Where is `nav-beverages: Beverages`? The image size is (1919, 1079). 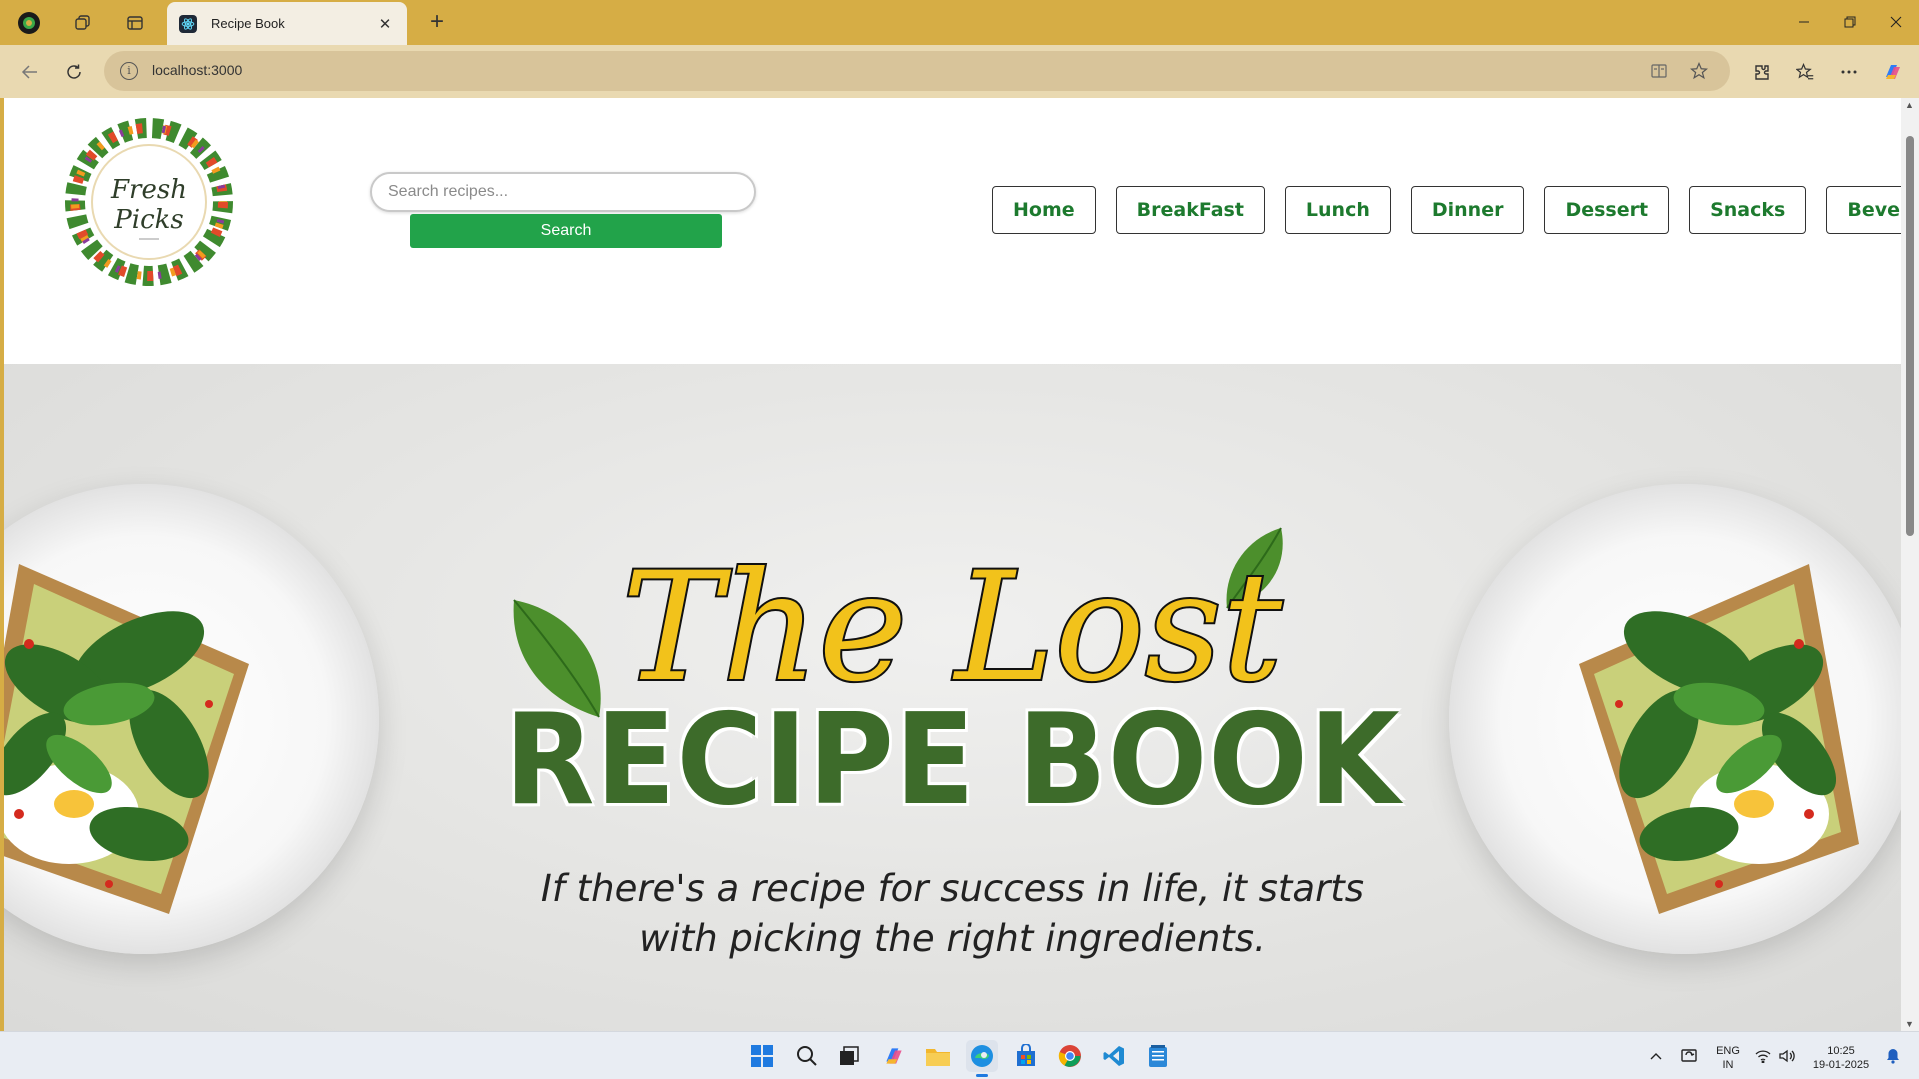
nav-beverages: Beverages is located at coordinates (1863, 210).